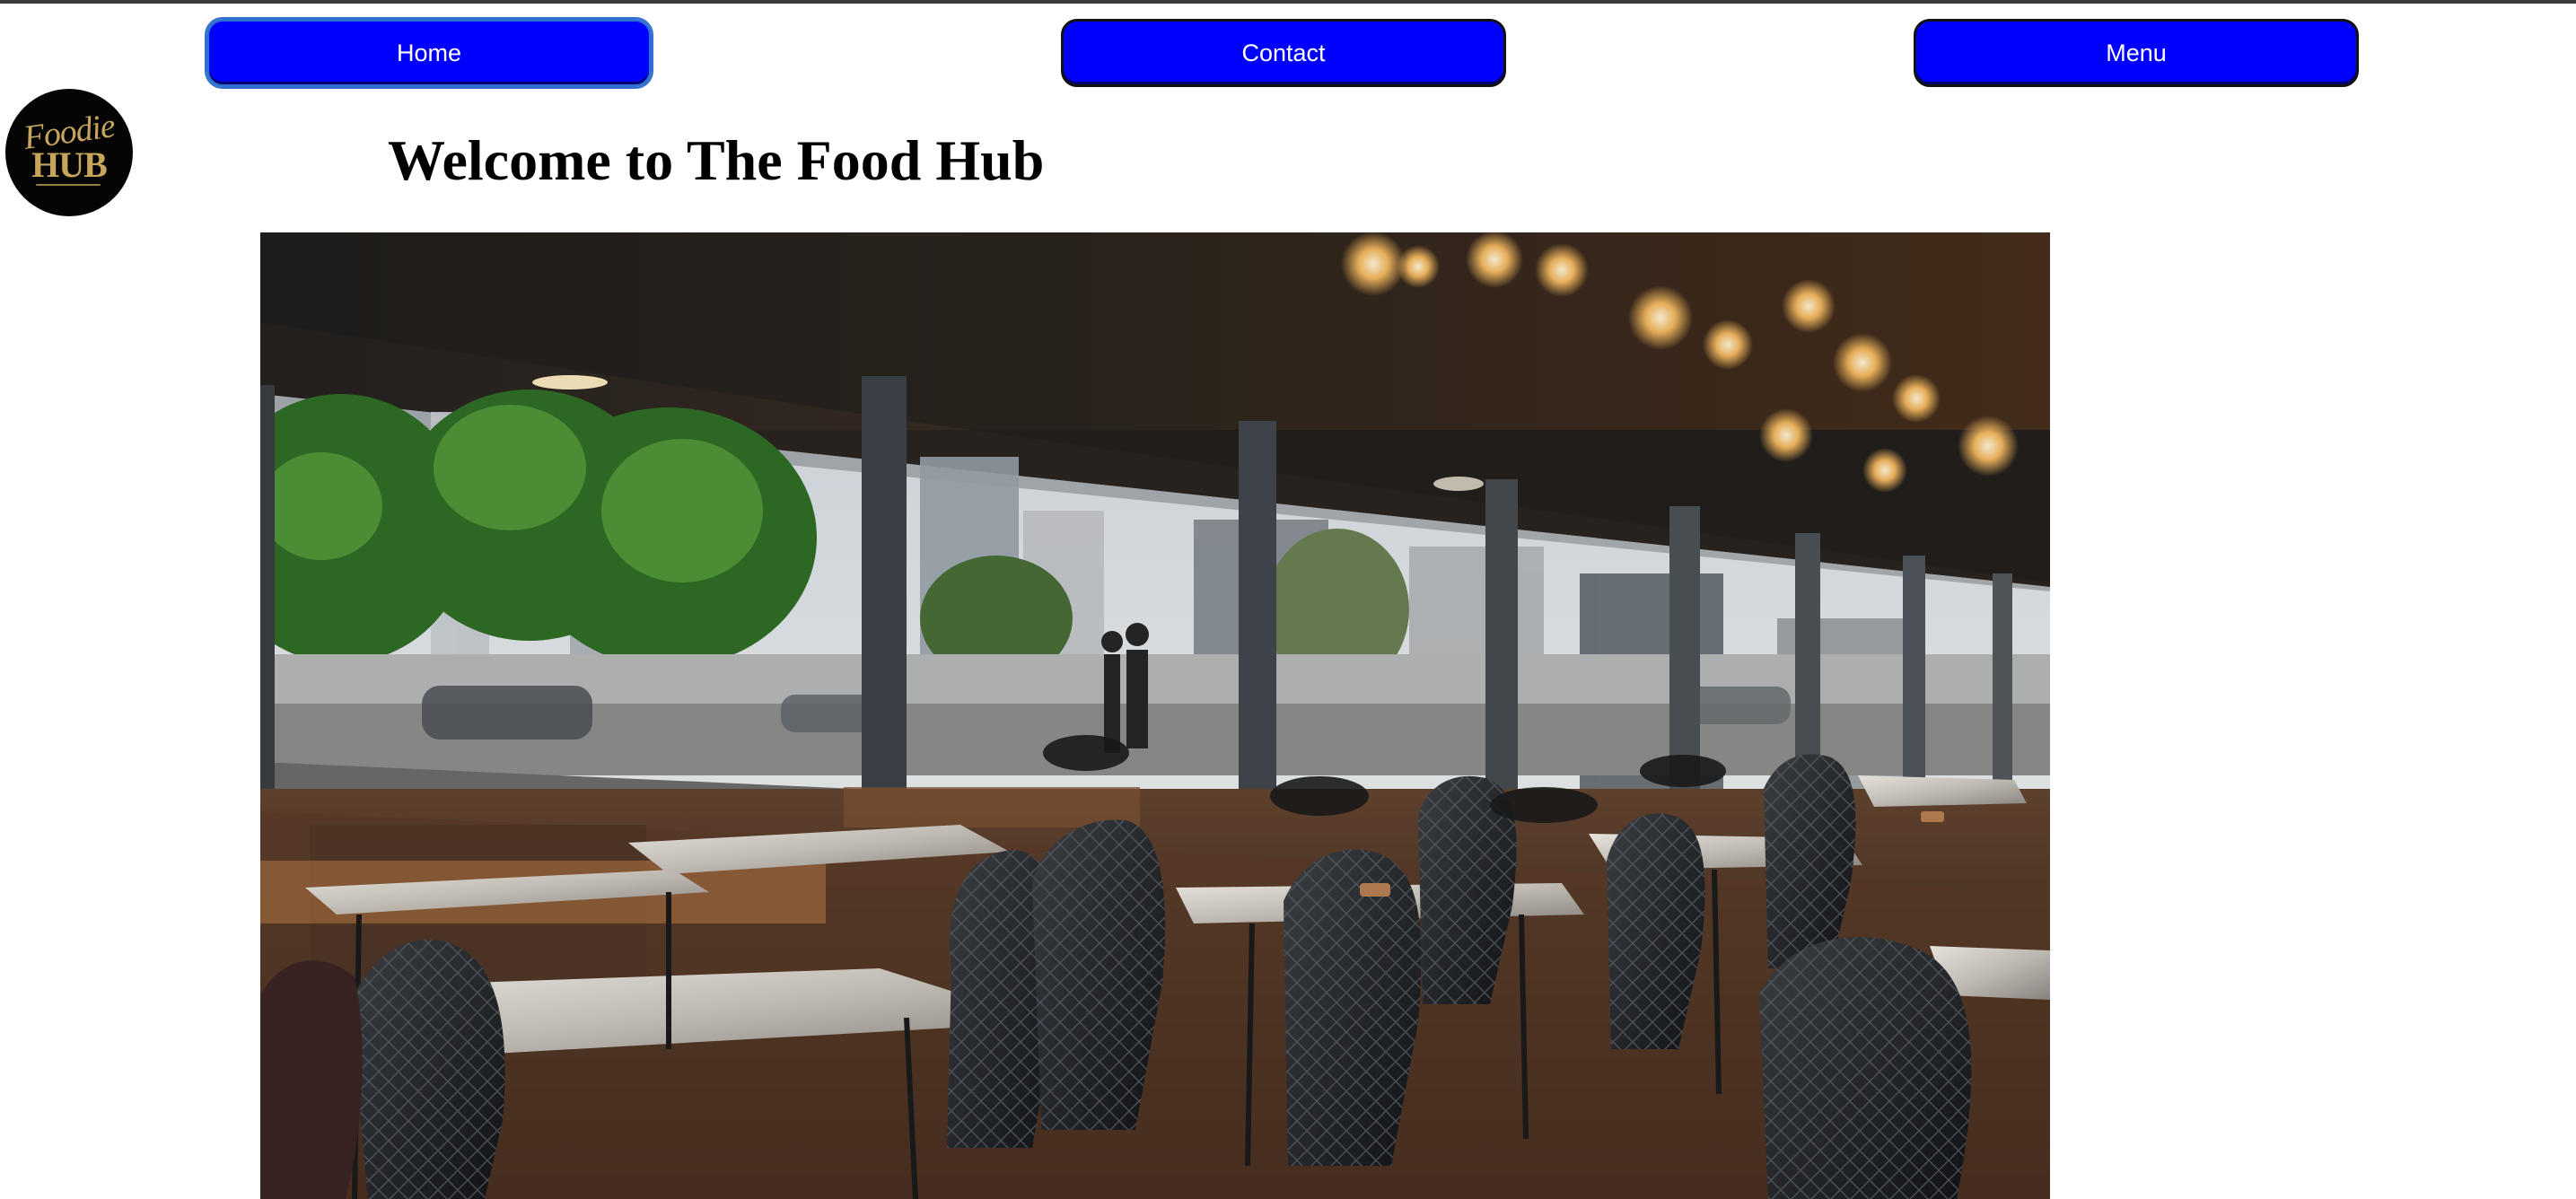  I want to click on top-rule, so click(1288, 2).